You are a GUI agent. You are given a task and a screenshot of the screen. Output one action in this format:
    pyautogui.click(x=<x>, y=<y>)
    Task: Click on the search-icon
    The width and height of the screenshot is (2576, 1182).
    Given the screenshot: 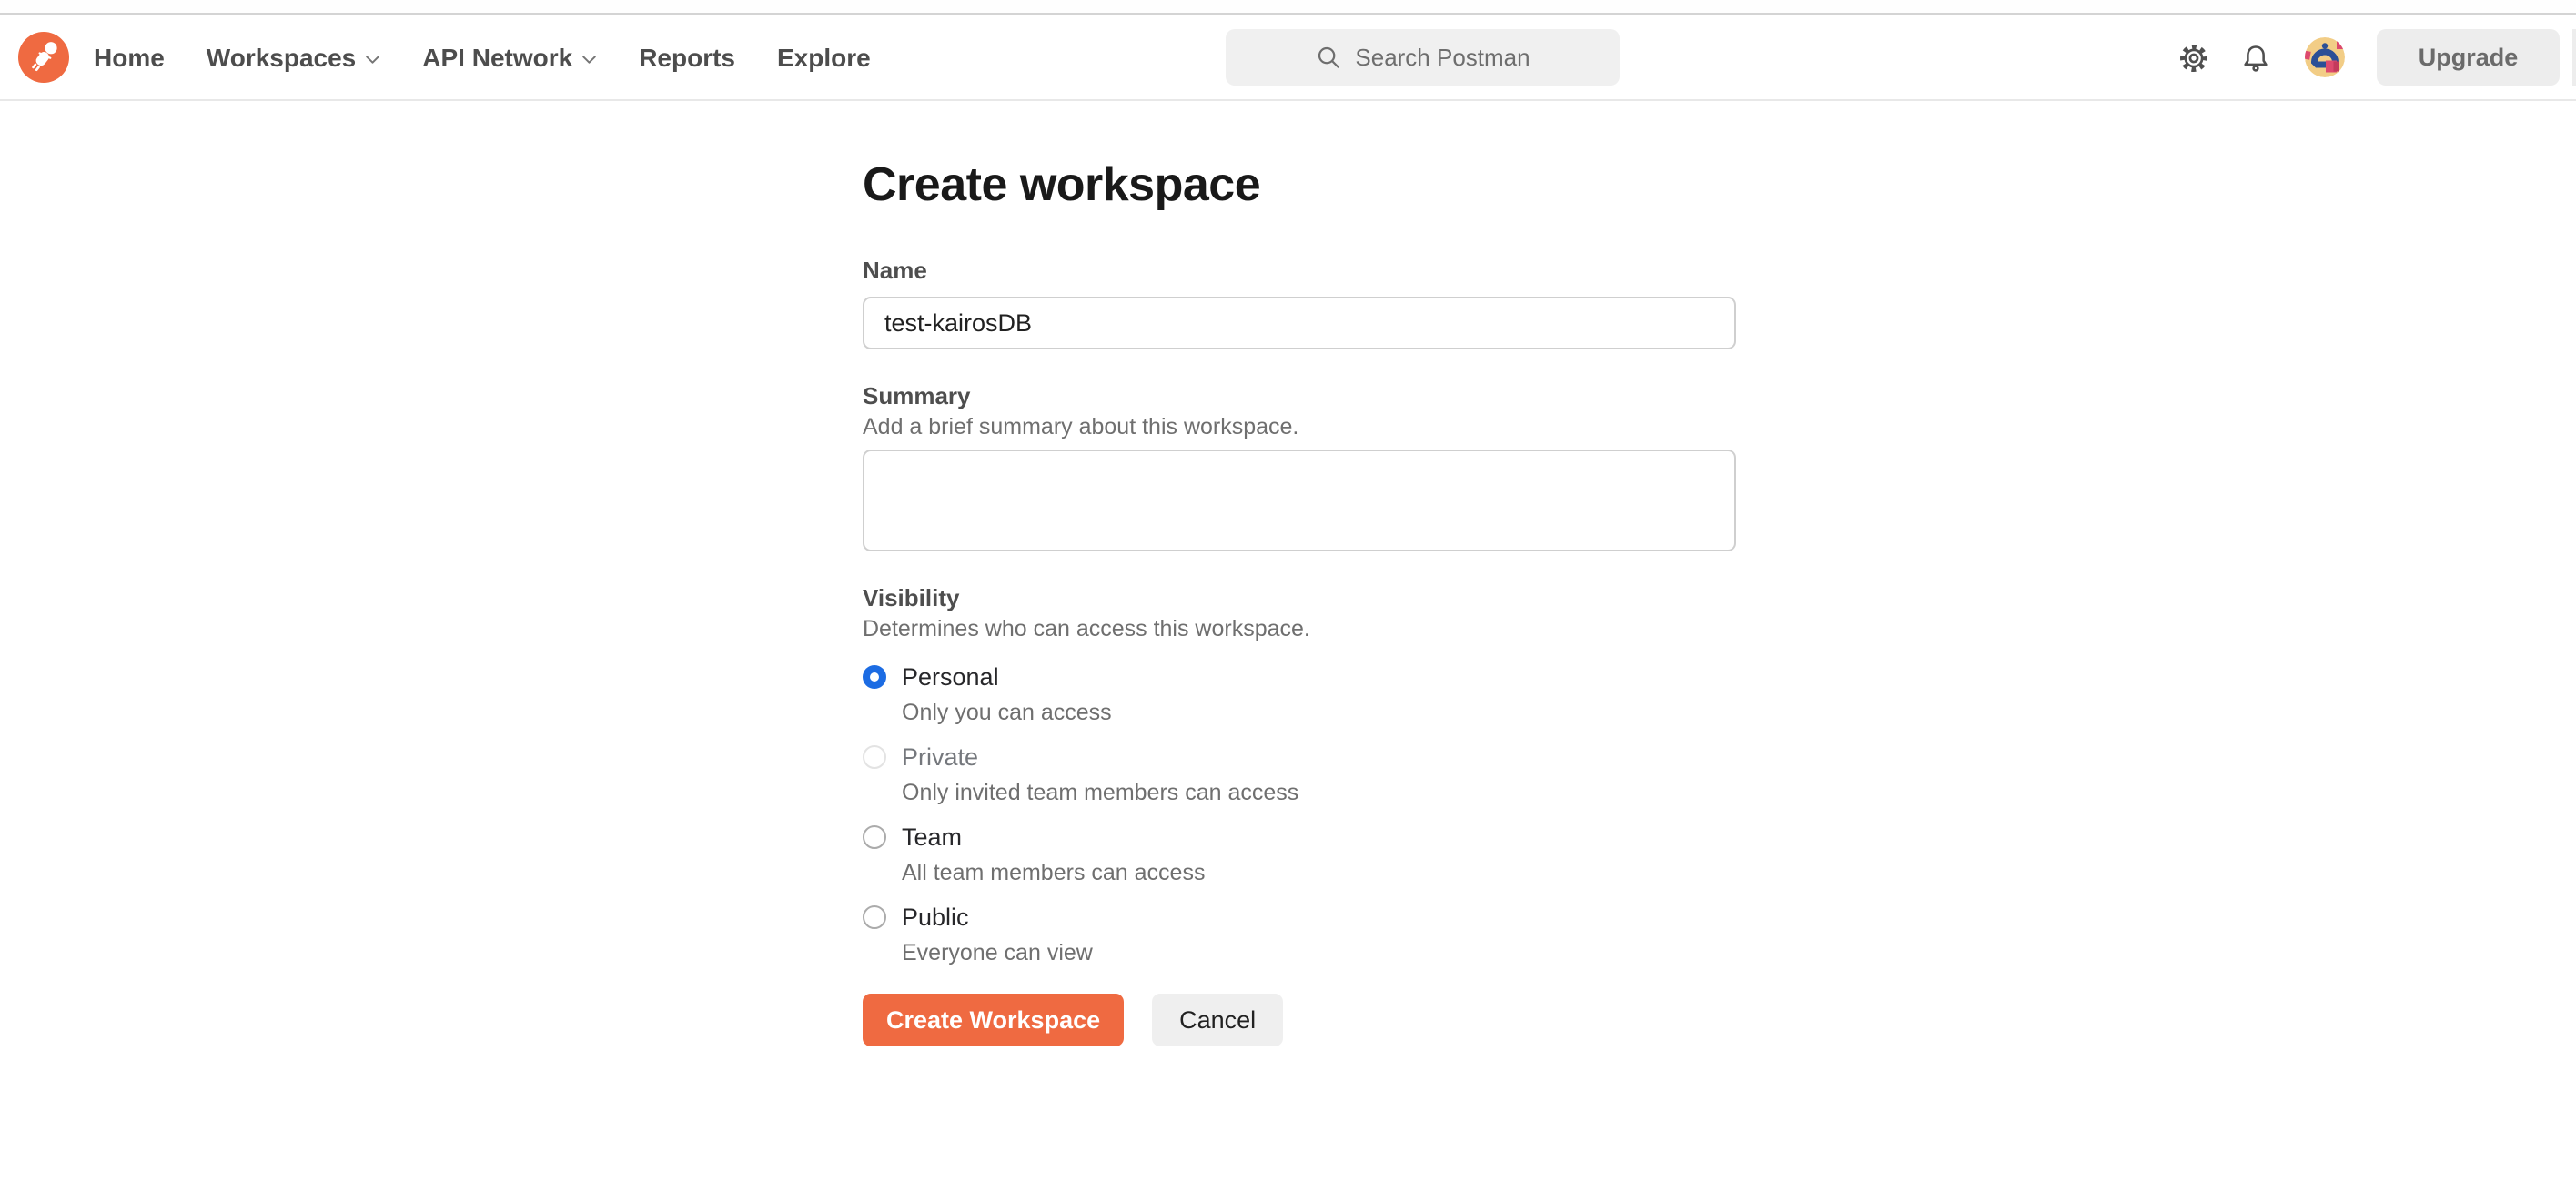 What is the action you would take?
    pyautogui.click(x=1329, y=57)
    